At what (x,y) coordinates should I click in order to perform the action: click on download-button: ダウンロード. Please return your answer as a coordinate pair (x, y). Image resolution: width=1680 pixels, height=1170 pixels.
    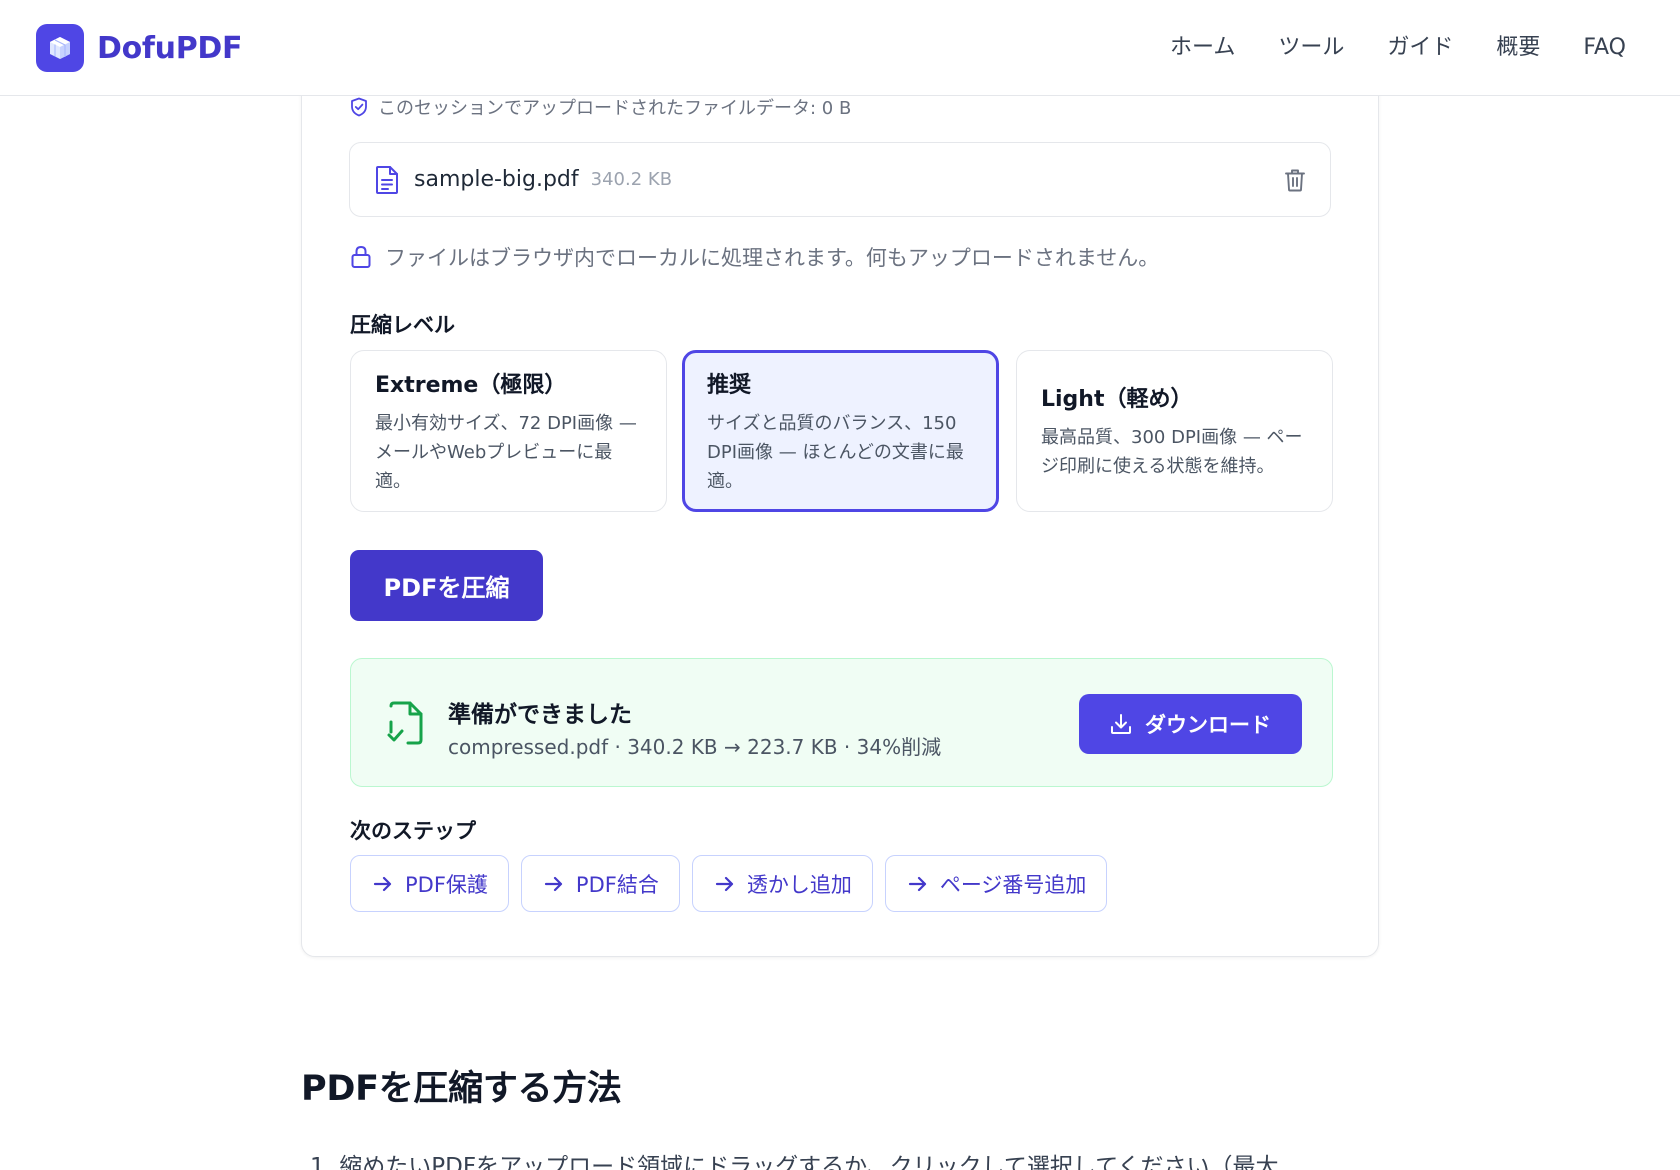
    Looking at the image, I should click on (1190, 724).